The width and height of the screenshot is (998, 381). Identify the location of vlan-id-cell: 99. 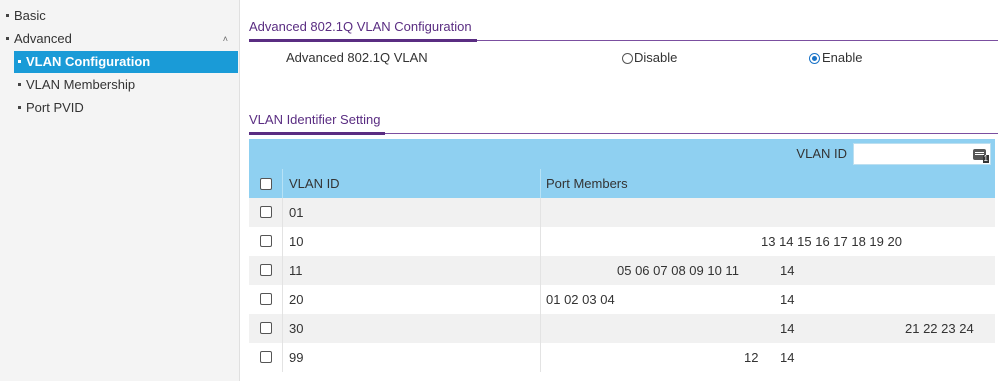
(296, 357).